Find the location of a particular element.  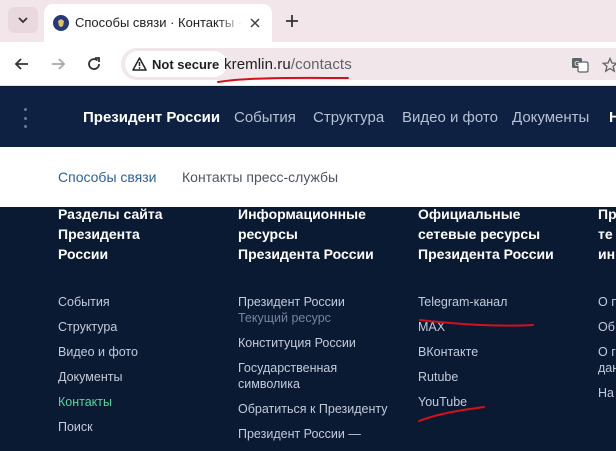

link-events: События is located at coordinates (98, 302).